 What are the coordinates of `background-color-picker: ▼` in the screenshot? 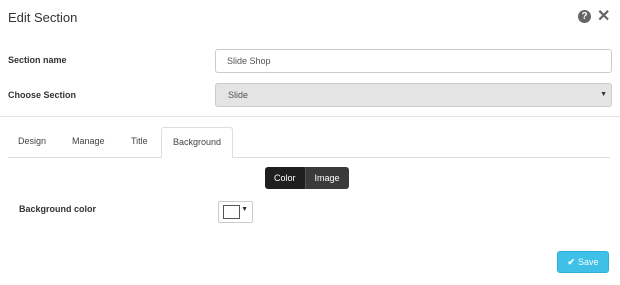 It's located at (235, 212).